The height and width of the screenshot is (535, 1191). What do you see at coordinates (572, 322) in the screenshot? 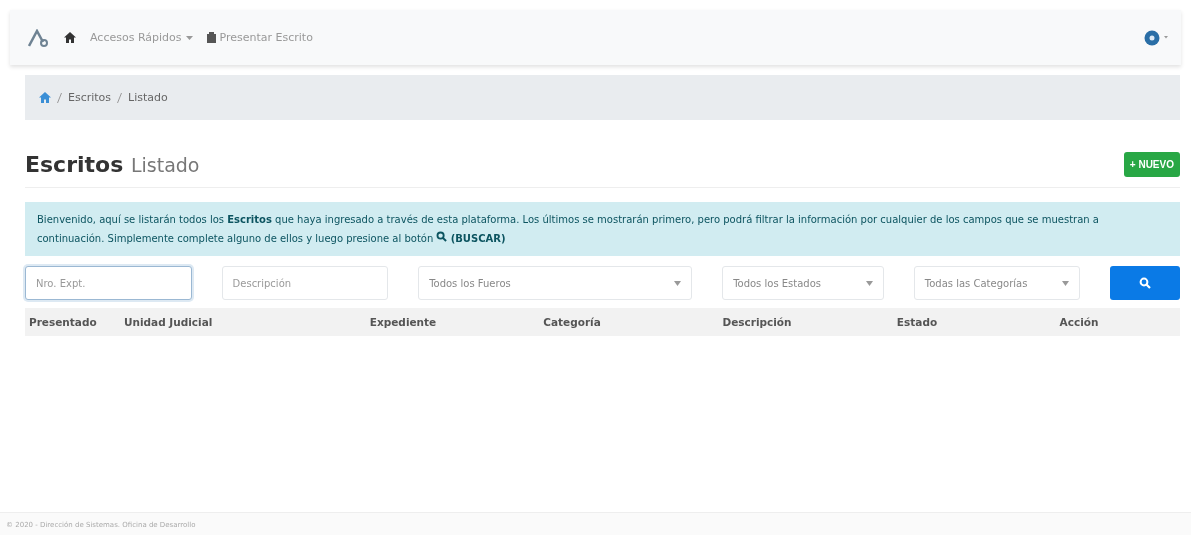
I see `column-header: Categoría` at bounding box center [572, 322].